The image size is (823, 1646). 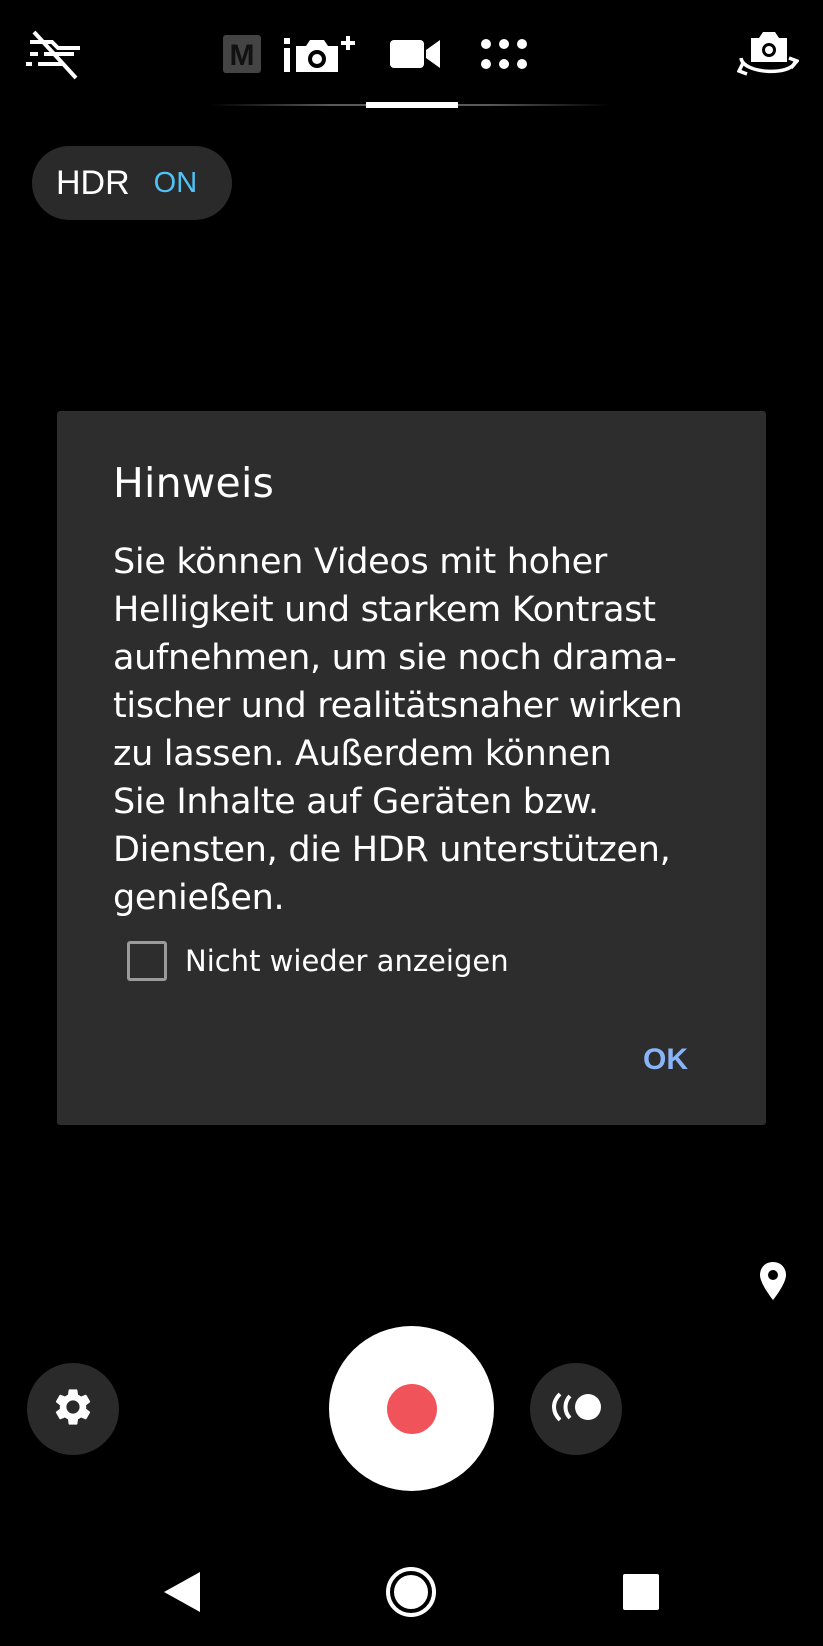 What do you see at coordinates (360, 562) in the screenshot?
I see `dialog-line: Sie können Videos mit hoher` at bounding box center [360, 562].